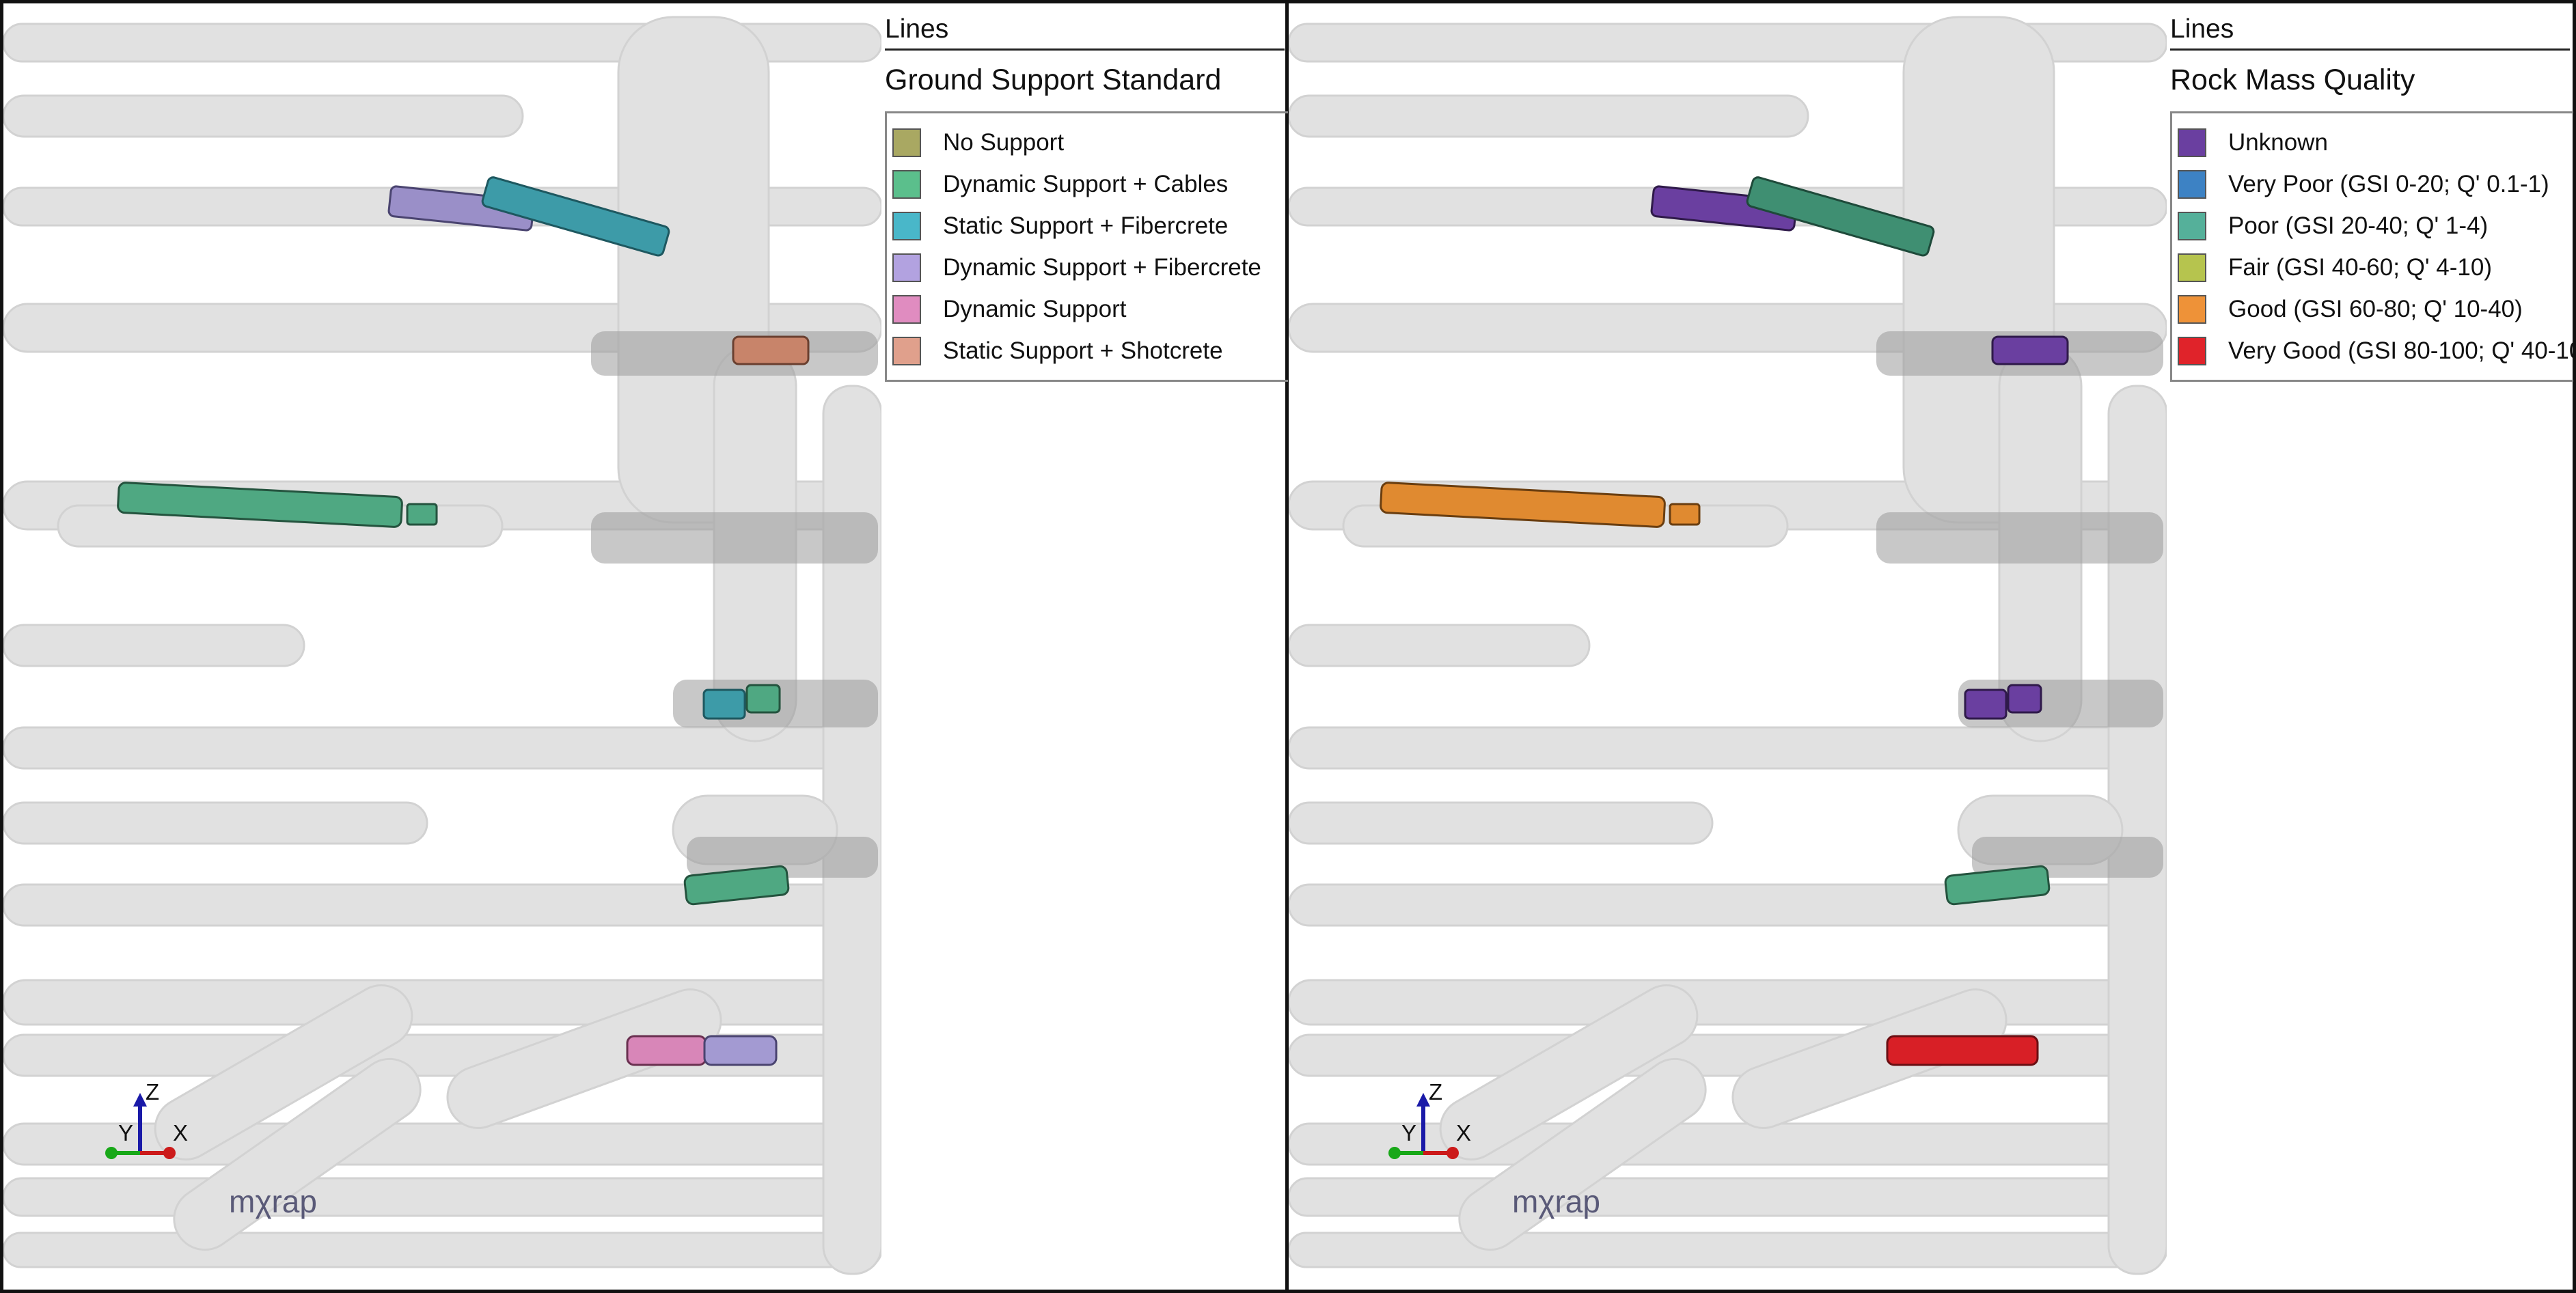 The height and width of the screenshot is (1293, 2576). Describe the element at coordinates (1004, 142) in the screenshot. I see `legend-item-label: No Support` at that location.